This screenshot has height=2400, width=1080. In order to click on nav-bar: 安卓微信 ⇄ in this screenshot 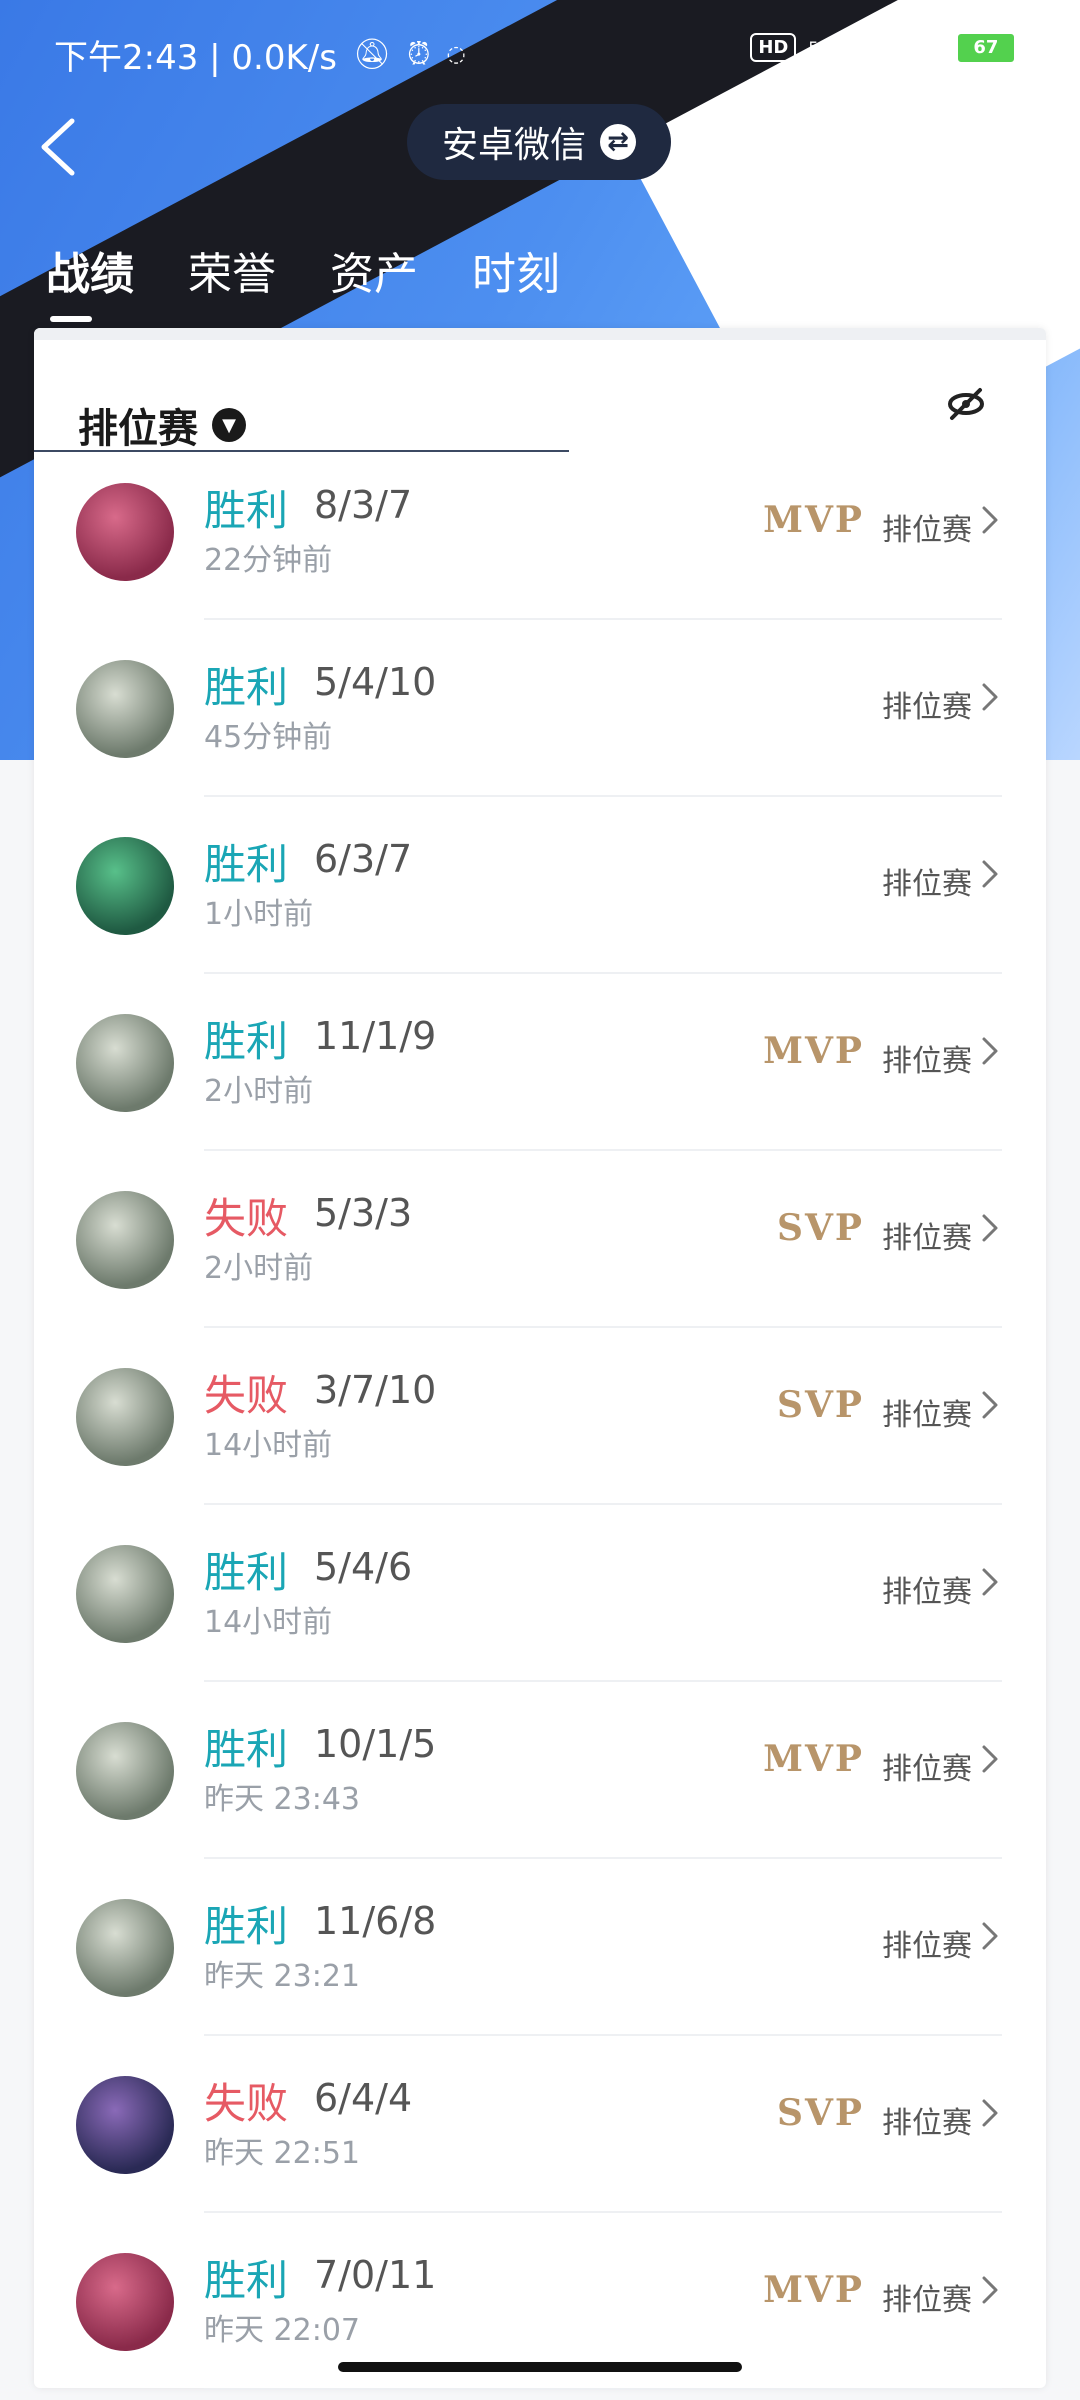, I will do `click(540, 150)`.